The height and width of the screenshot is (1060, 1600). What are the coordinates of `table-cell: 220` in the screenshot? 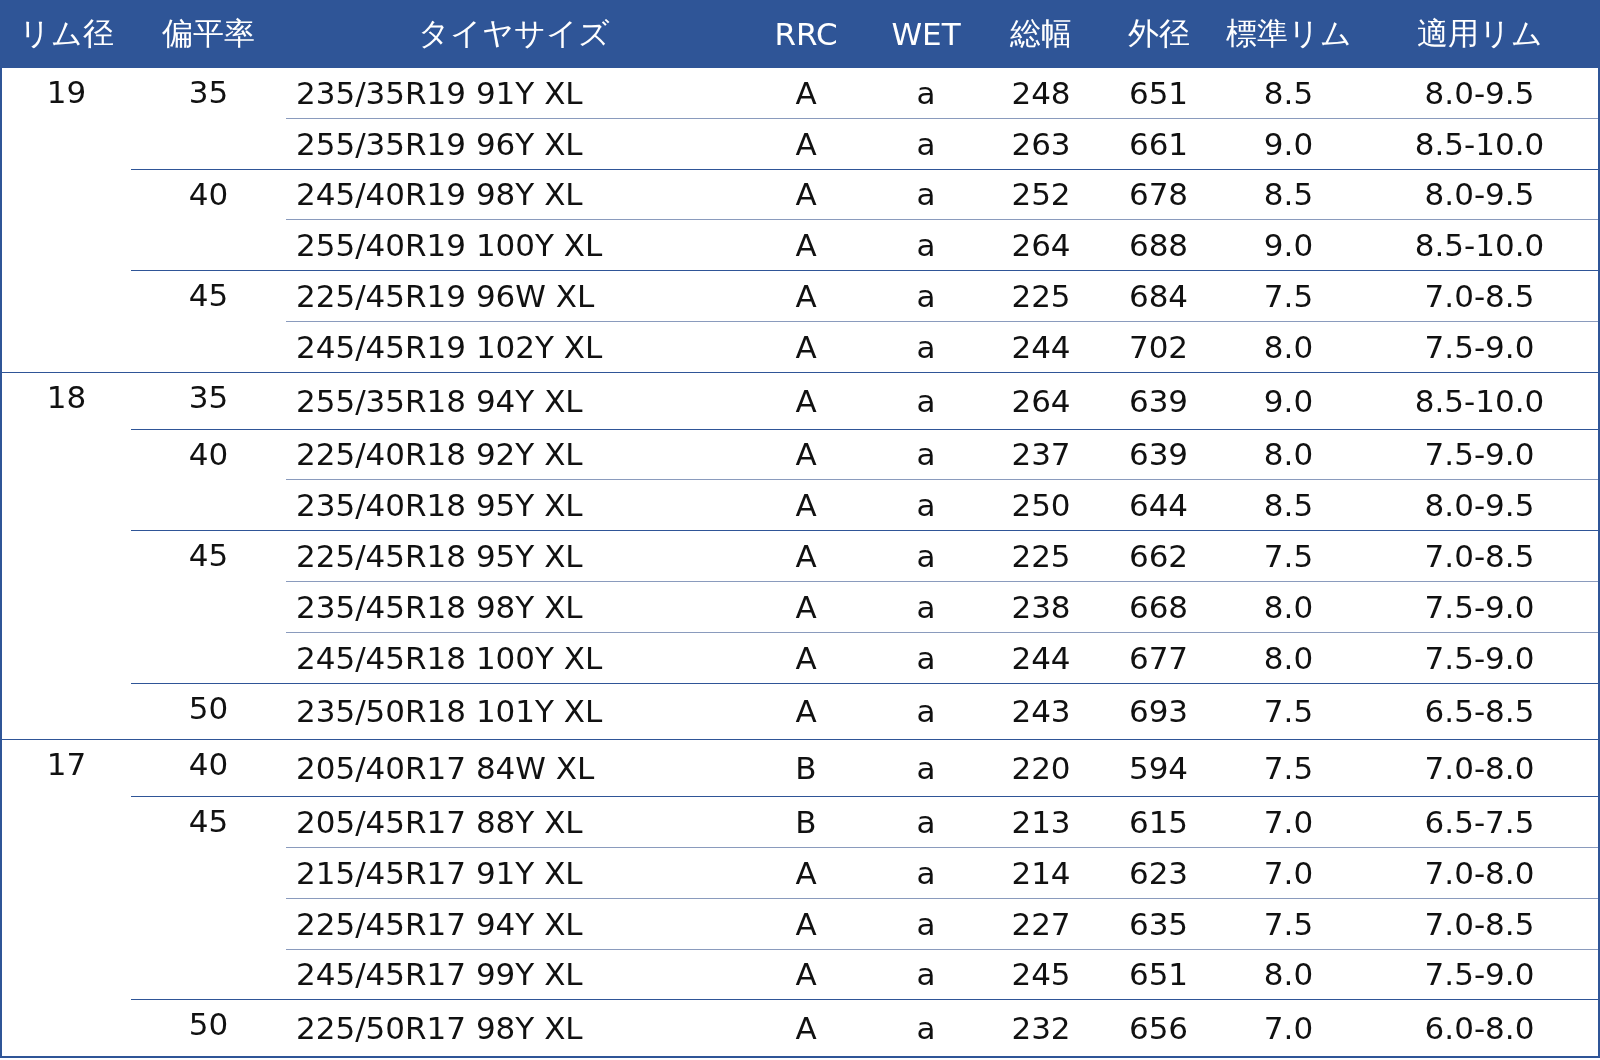 It's located at (1041, 768).